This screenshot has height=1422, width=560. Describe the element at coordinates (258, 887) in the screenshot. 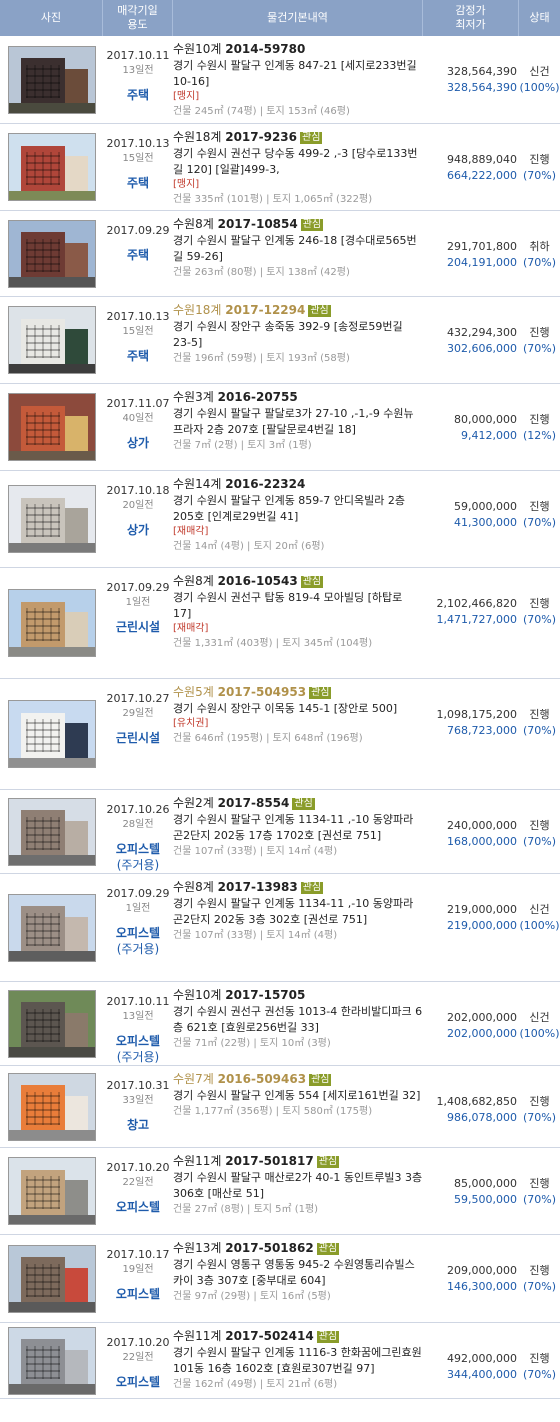

I see `case-number: 2017-13983` at that location.